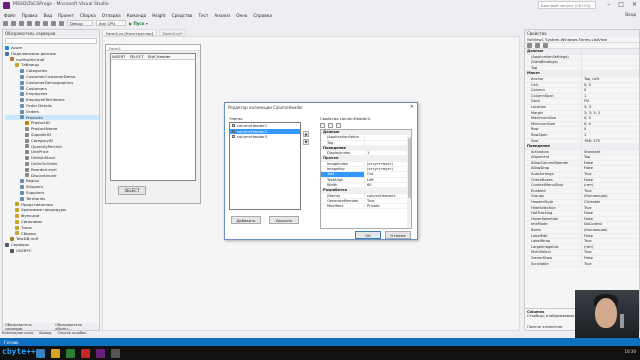 Image resolution: width=640 pixels, height=360 pixels. I want to click on property-value: Standard, so click(610, 152).